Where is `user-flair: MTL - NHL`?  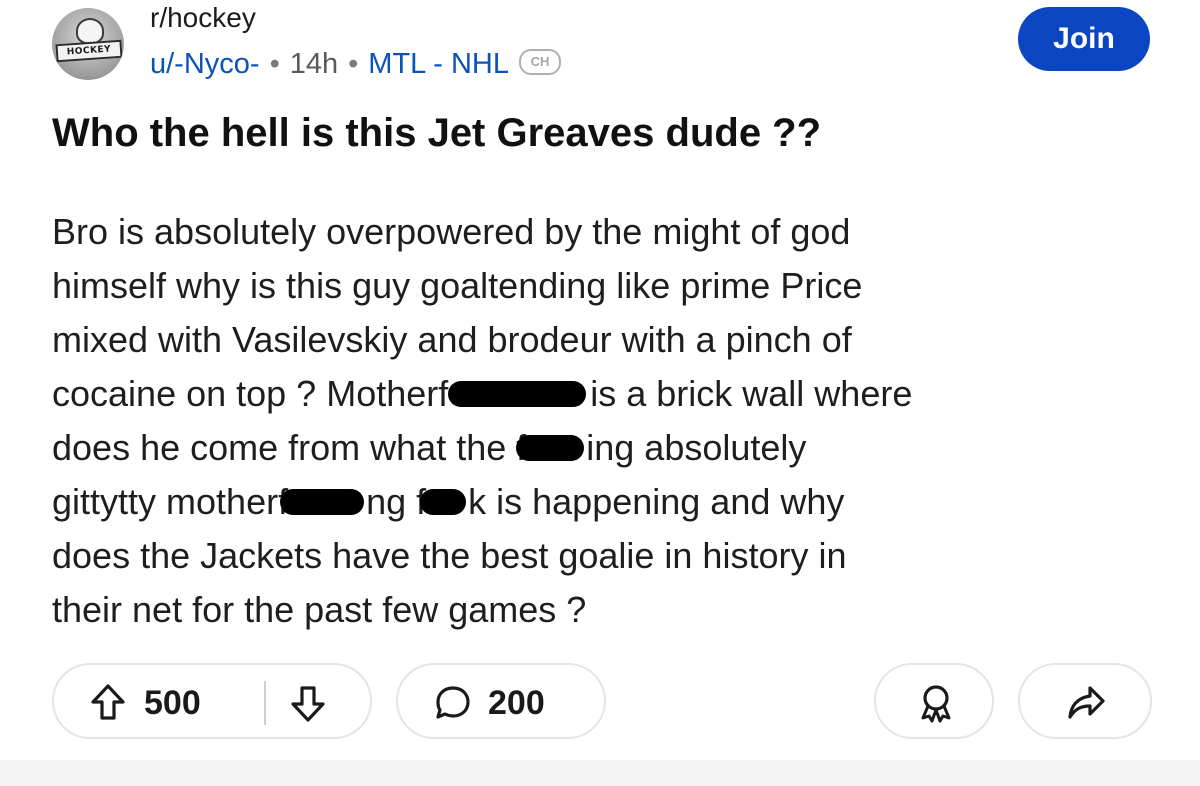 user-flair: MTL - NHL is located at coordinates (438, 64).